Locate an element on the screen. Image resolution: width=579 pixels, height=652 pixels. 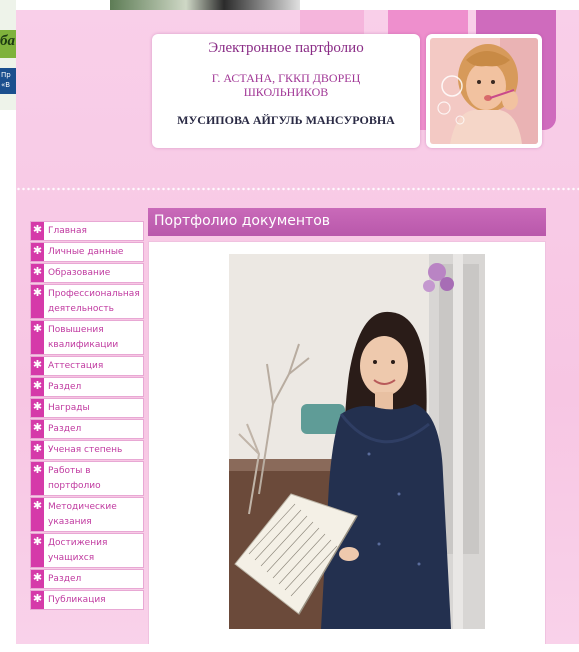
menu-item-label: Главная is located at coordinates (67, 231).